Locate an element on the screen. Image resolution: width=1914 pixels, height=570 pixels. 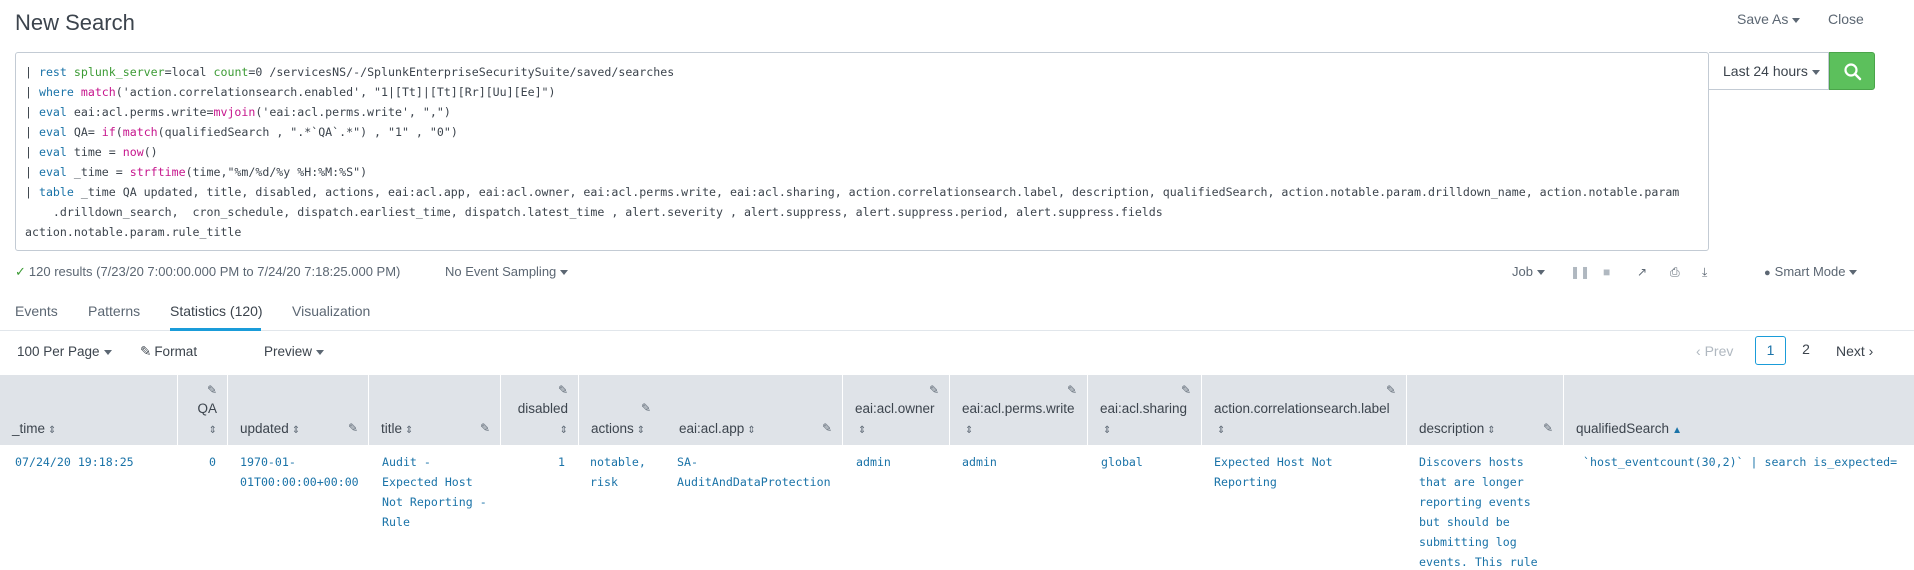
pager-prev-button: ‹ Prev is located at coordinates (1714, 351).